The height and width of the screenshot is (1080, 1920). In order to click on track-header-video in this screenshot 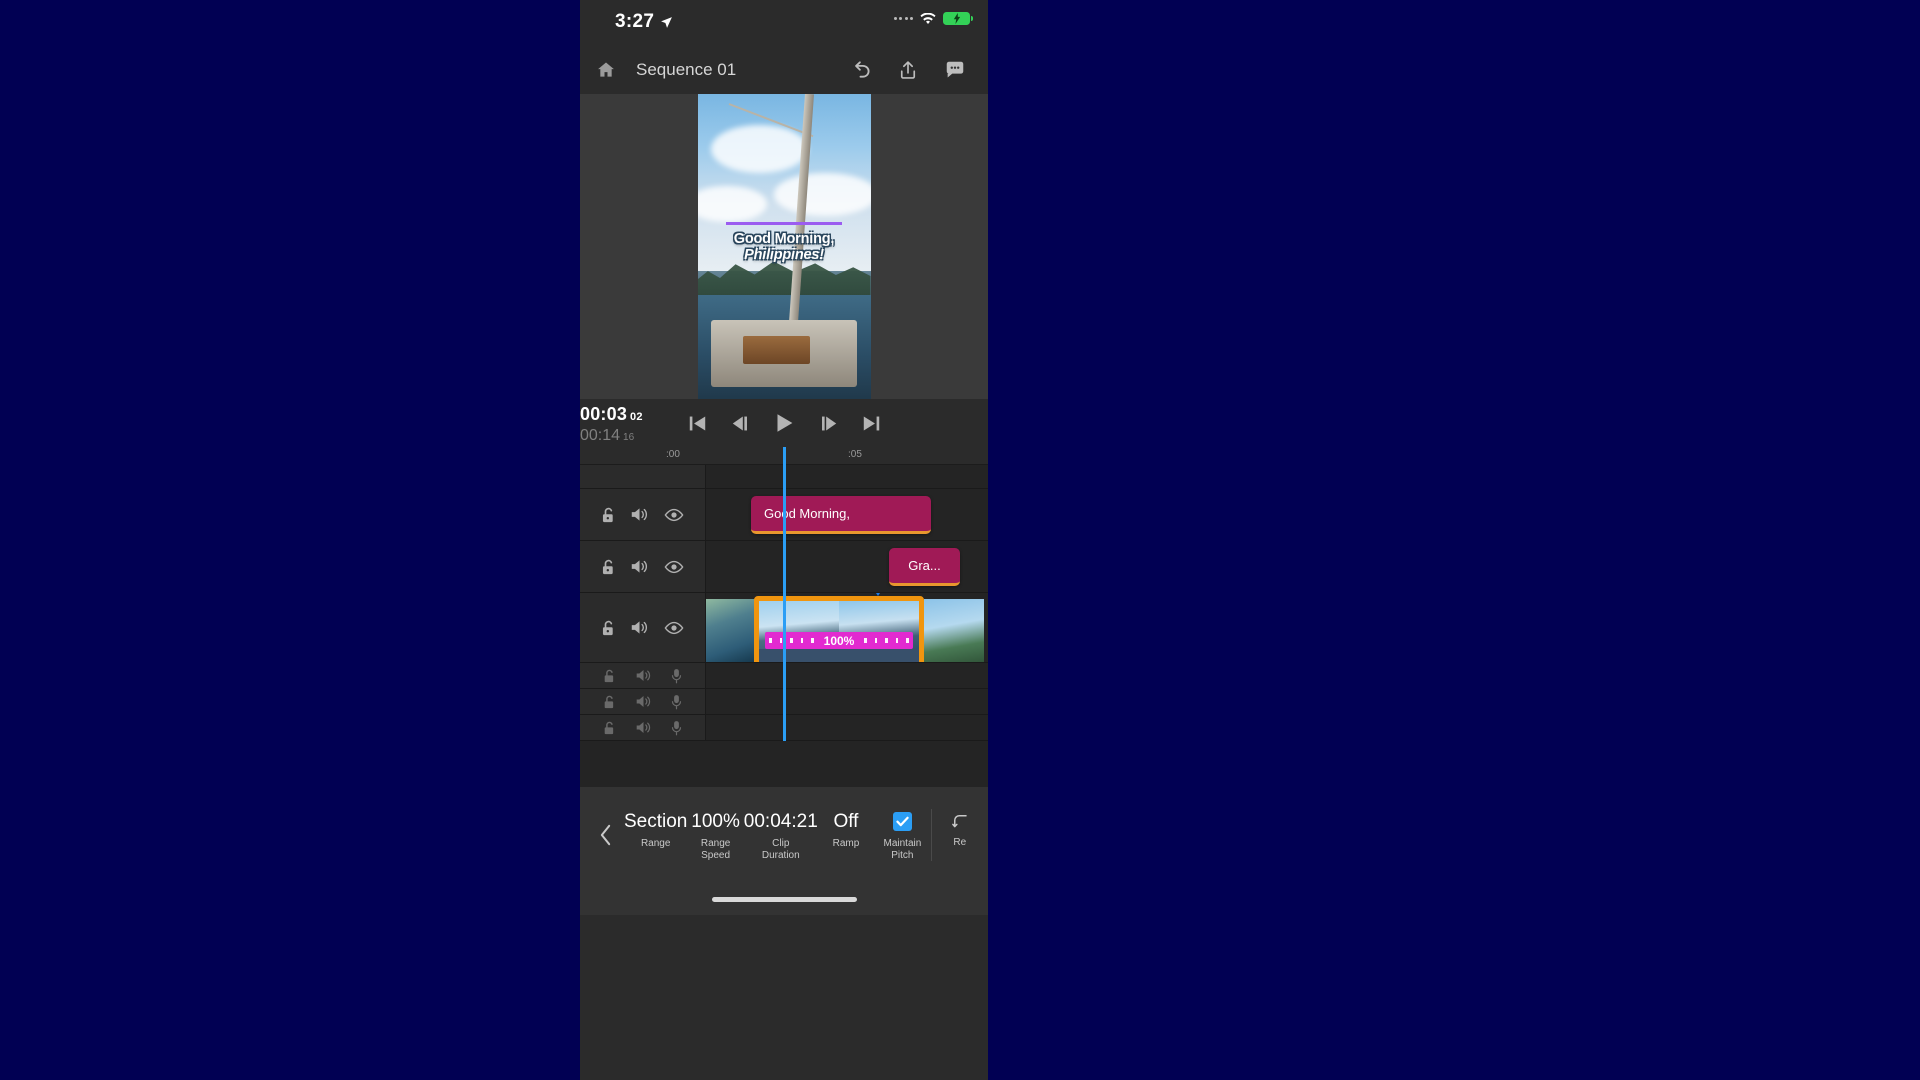, I will do `click(643, 627)`.